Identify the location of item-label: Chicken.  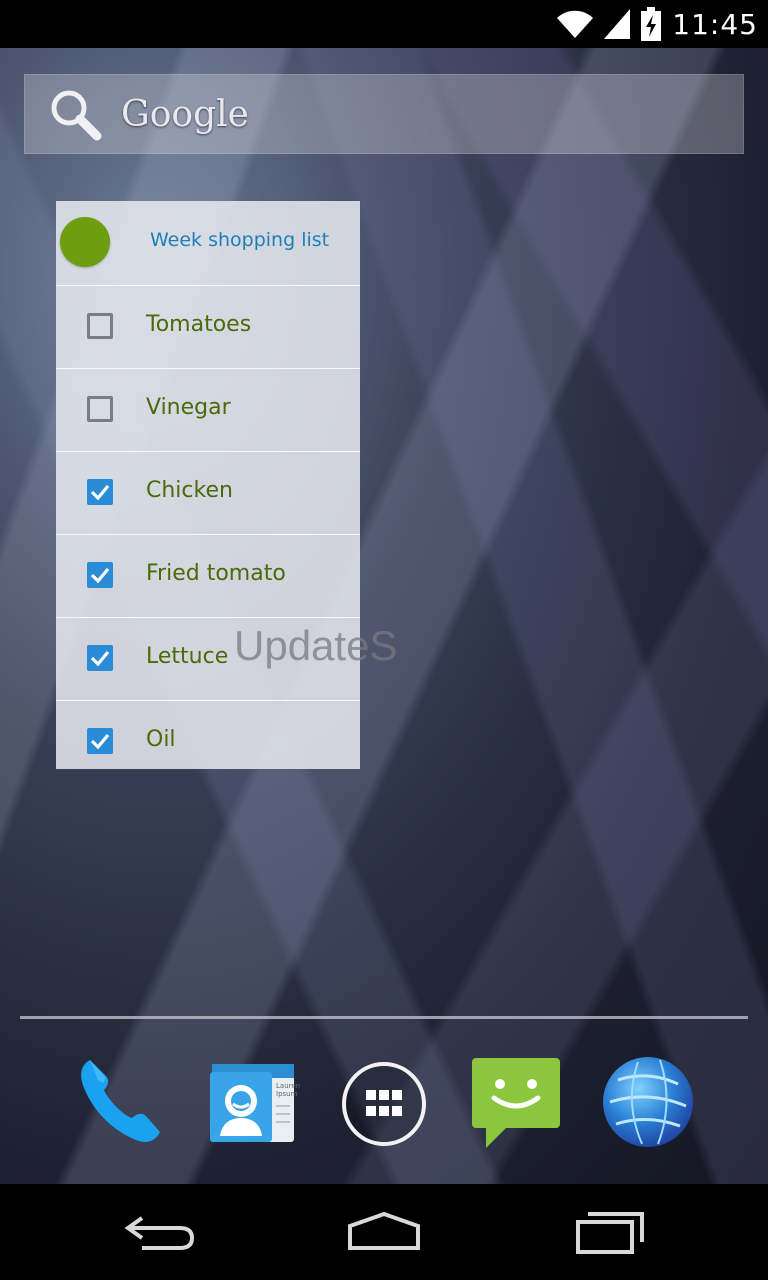
(189, 490).